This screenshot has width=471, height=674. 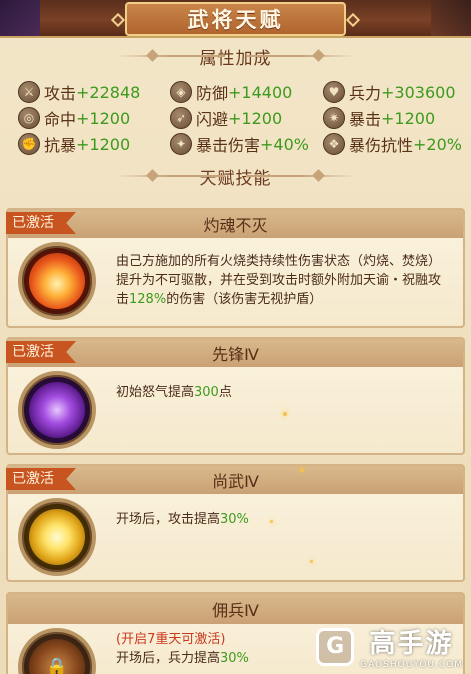 I want to click on attribute-label: 防御, so click(x=212, y=93).